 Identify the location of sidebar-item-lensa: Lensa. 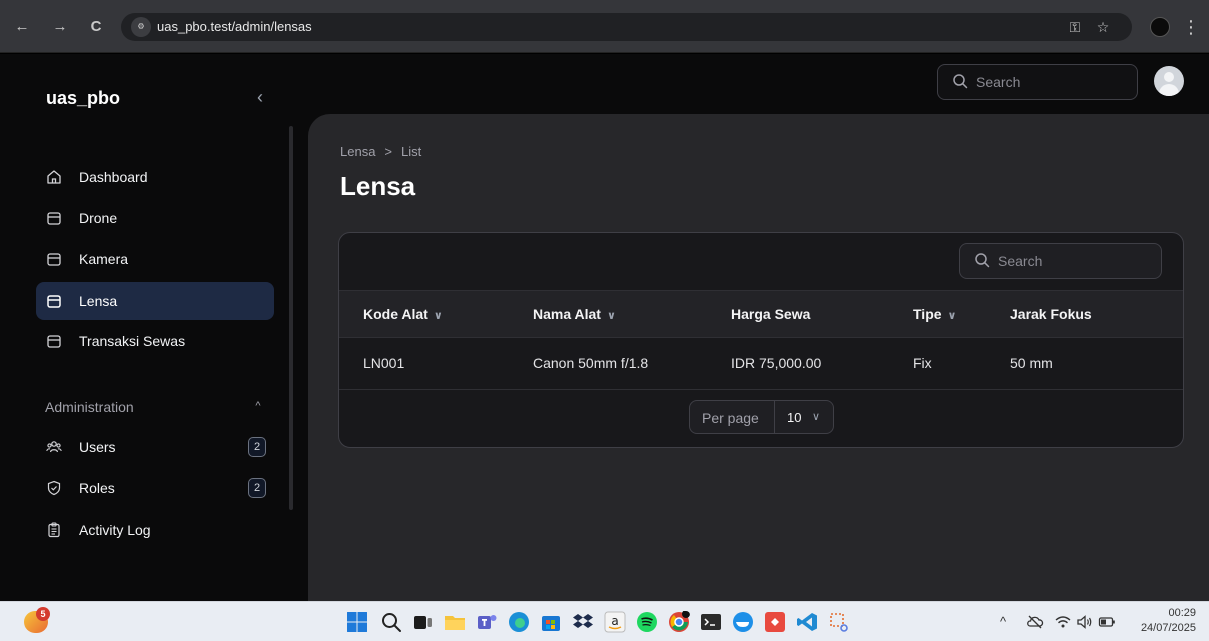
(155, 301).